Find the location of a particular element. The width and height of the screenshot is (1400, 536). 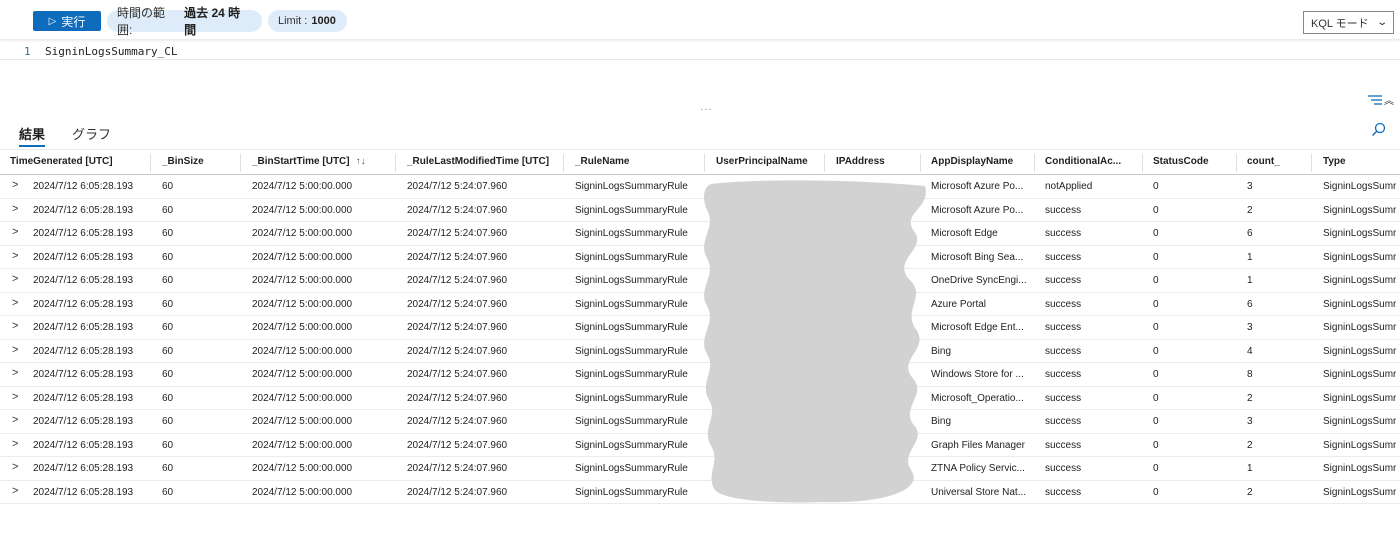

col-type-header: Type is located at coordinates (1334, 161).